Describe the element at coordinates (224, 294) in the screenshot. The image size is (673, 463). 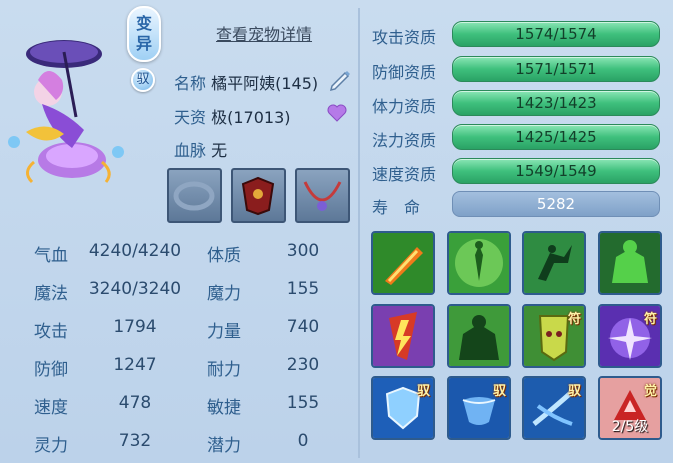
I see `stat-label: 魔力` at that location.